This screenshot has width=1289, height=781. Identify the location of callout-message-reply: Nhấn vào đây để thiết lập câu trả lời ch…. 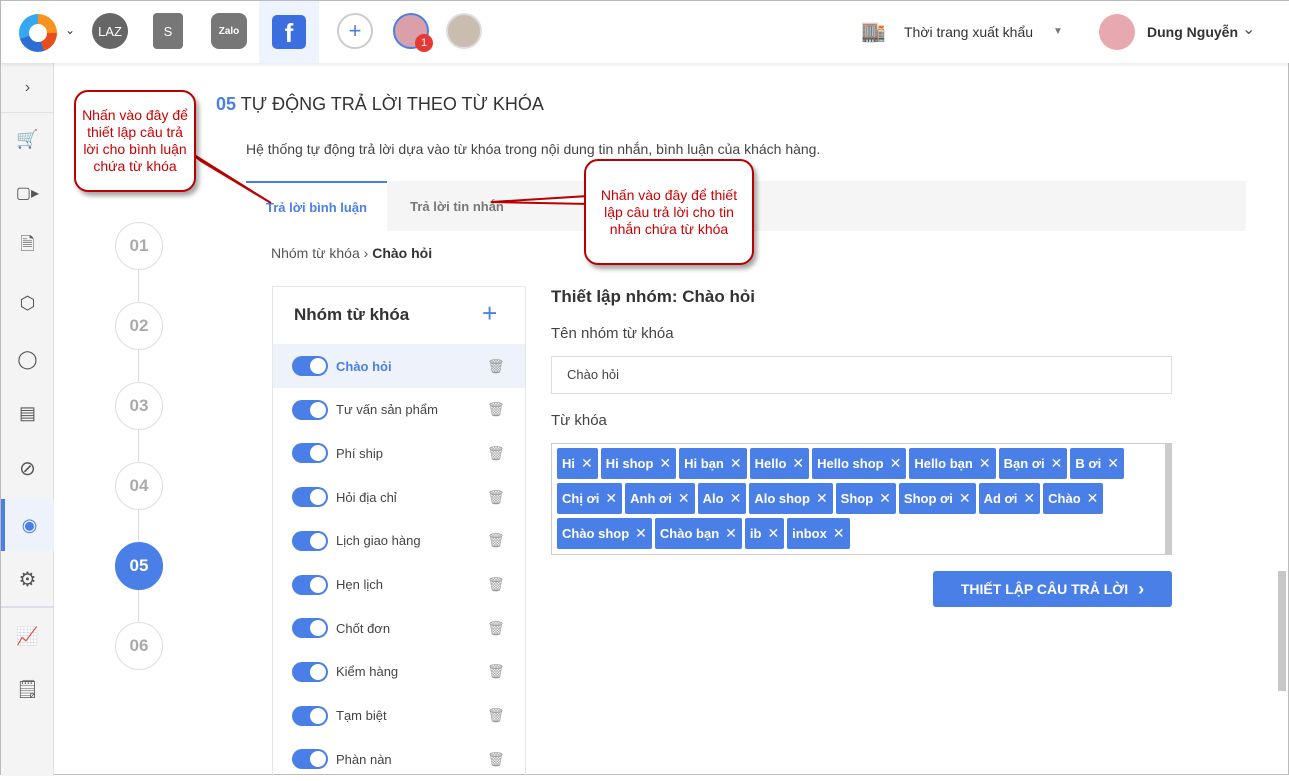
(669, 212).